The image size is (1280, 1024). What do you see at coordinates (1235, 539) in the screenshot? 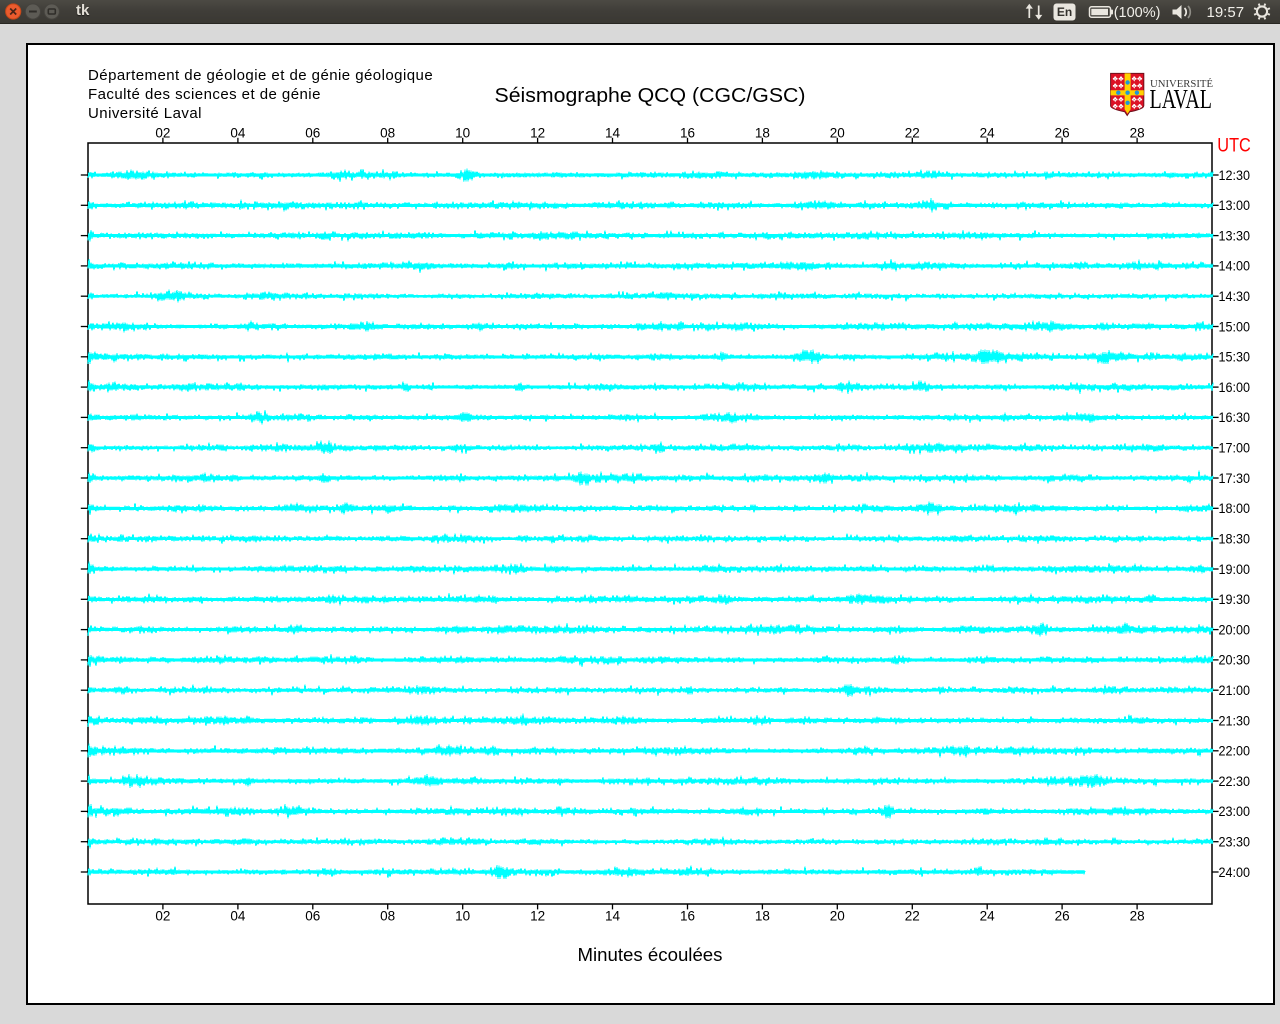
I see `svg-text: 18:30` at bounding box center [1235, 539].